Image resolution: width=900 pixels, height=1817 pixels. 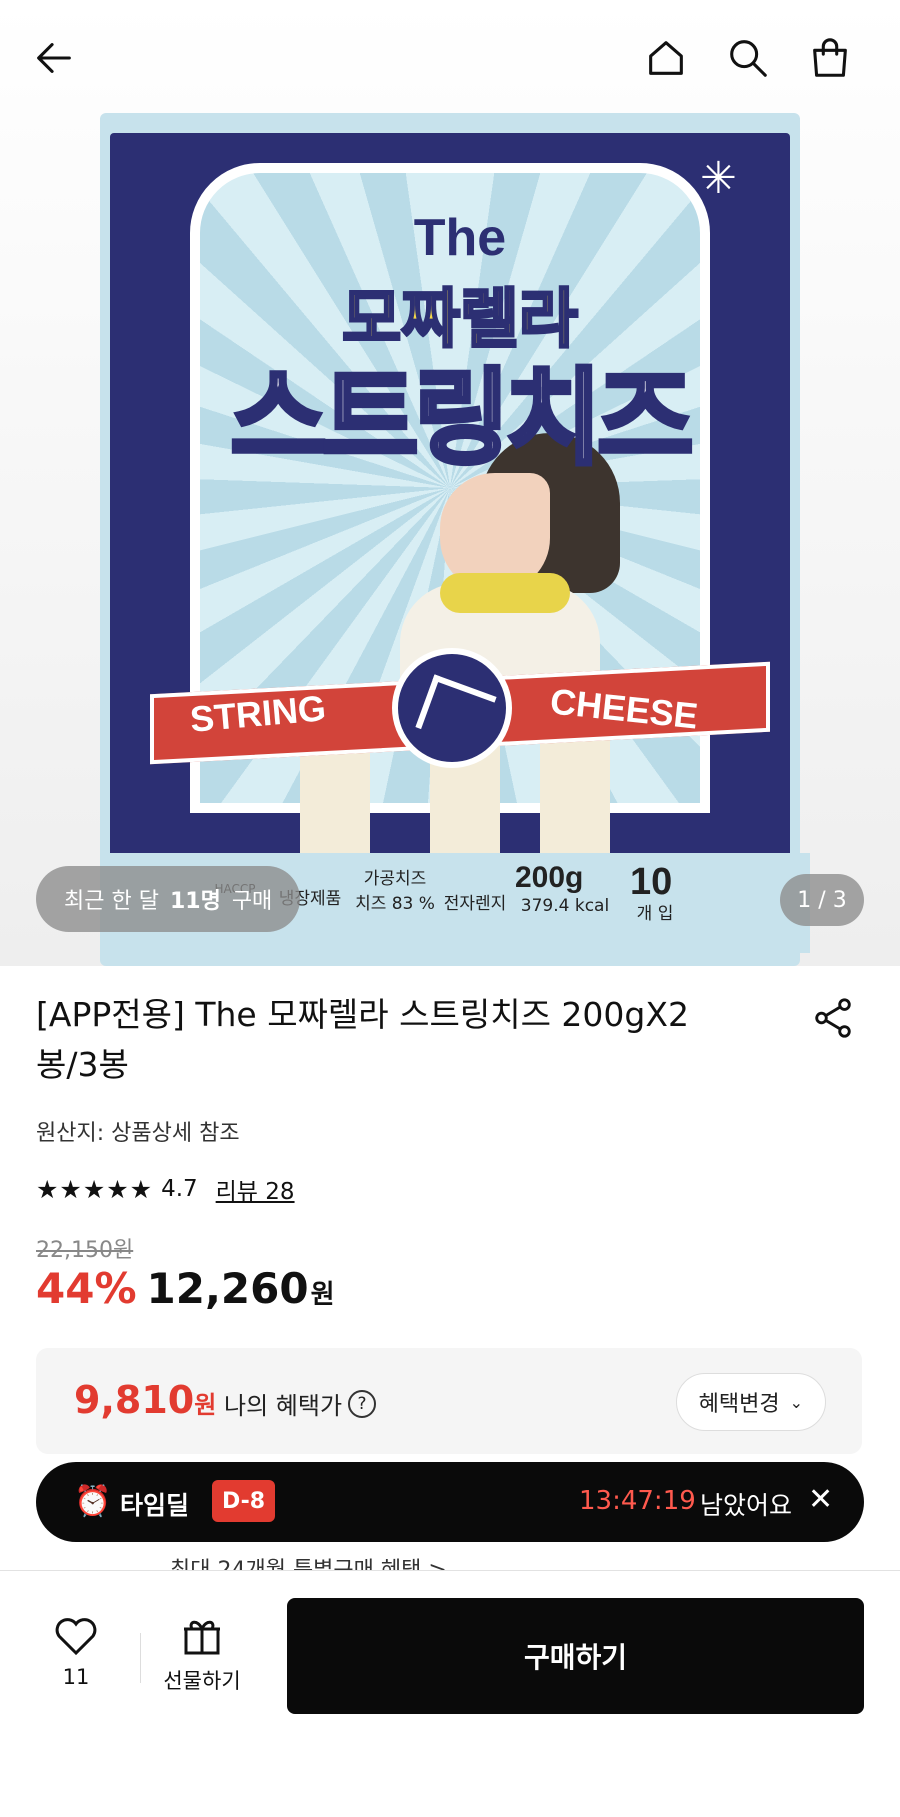 What do you see at coordinates (138, 1133) in the screenshot?
I see `origin-info: 원산지: 상품상세 참조` at bounding box center [138, 1133].